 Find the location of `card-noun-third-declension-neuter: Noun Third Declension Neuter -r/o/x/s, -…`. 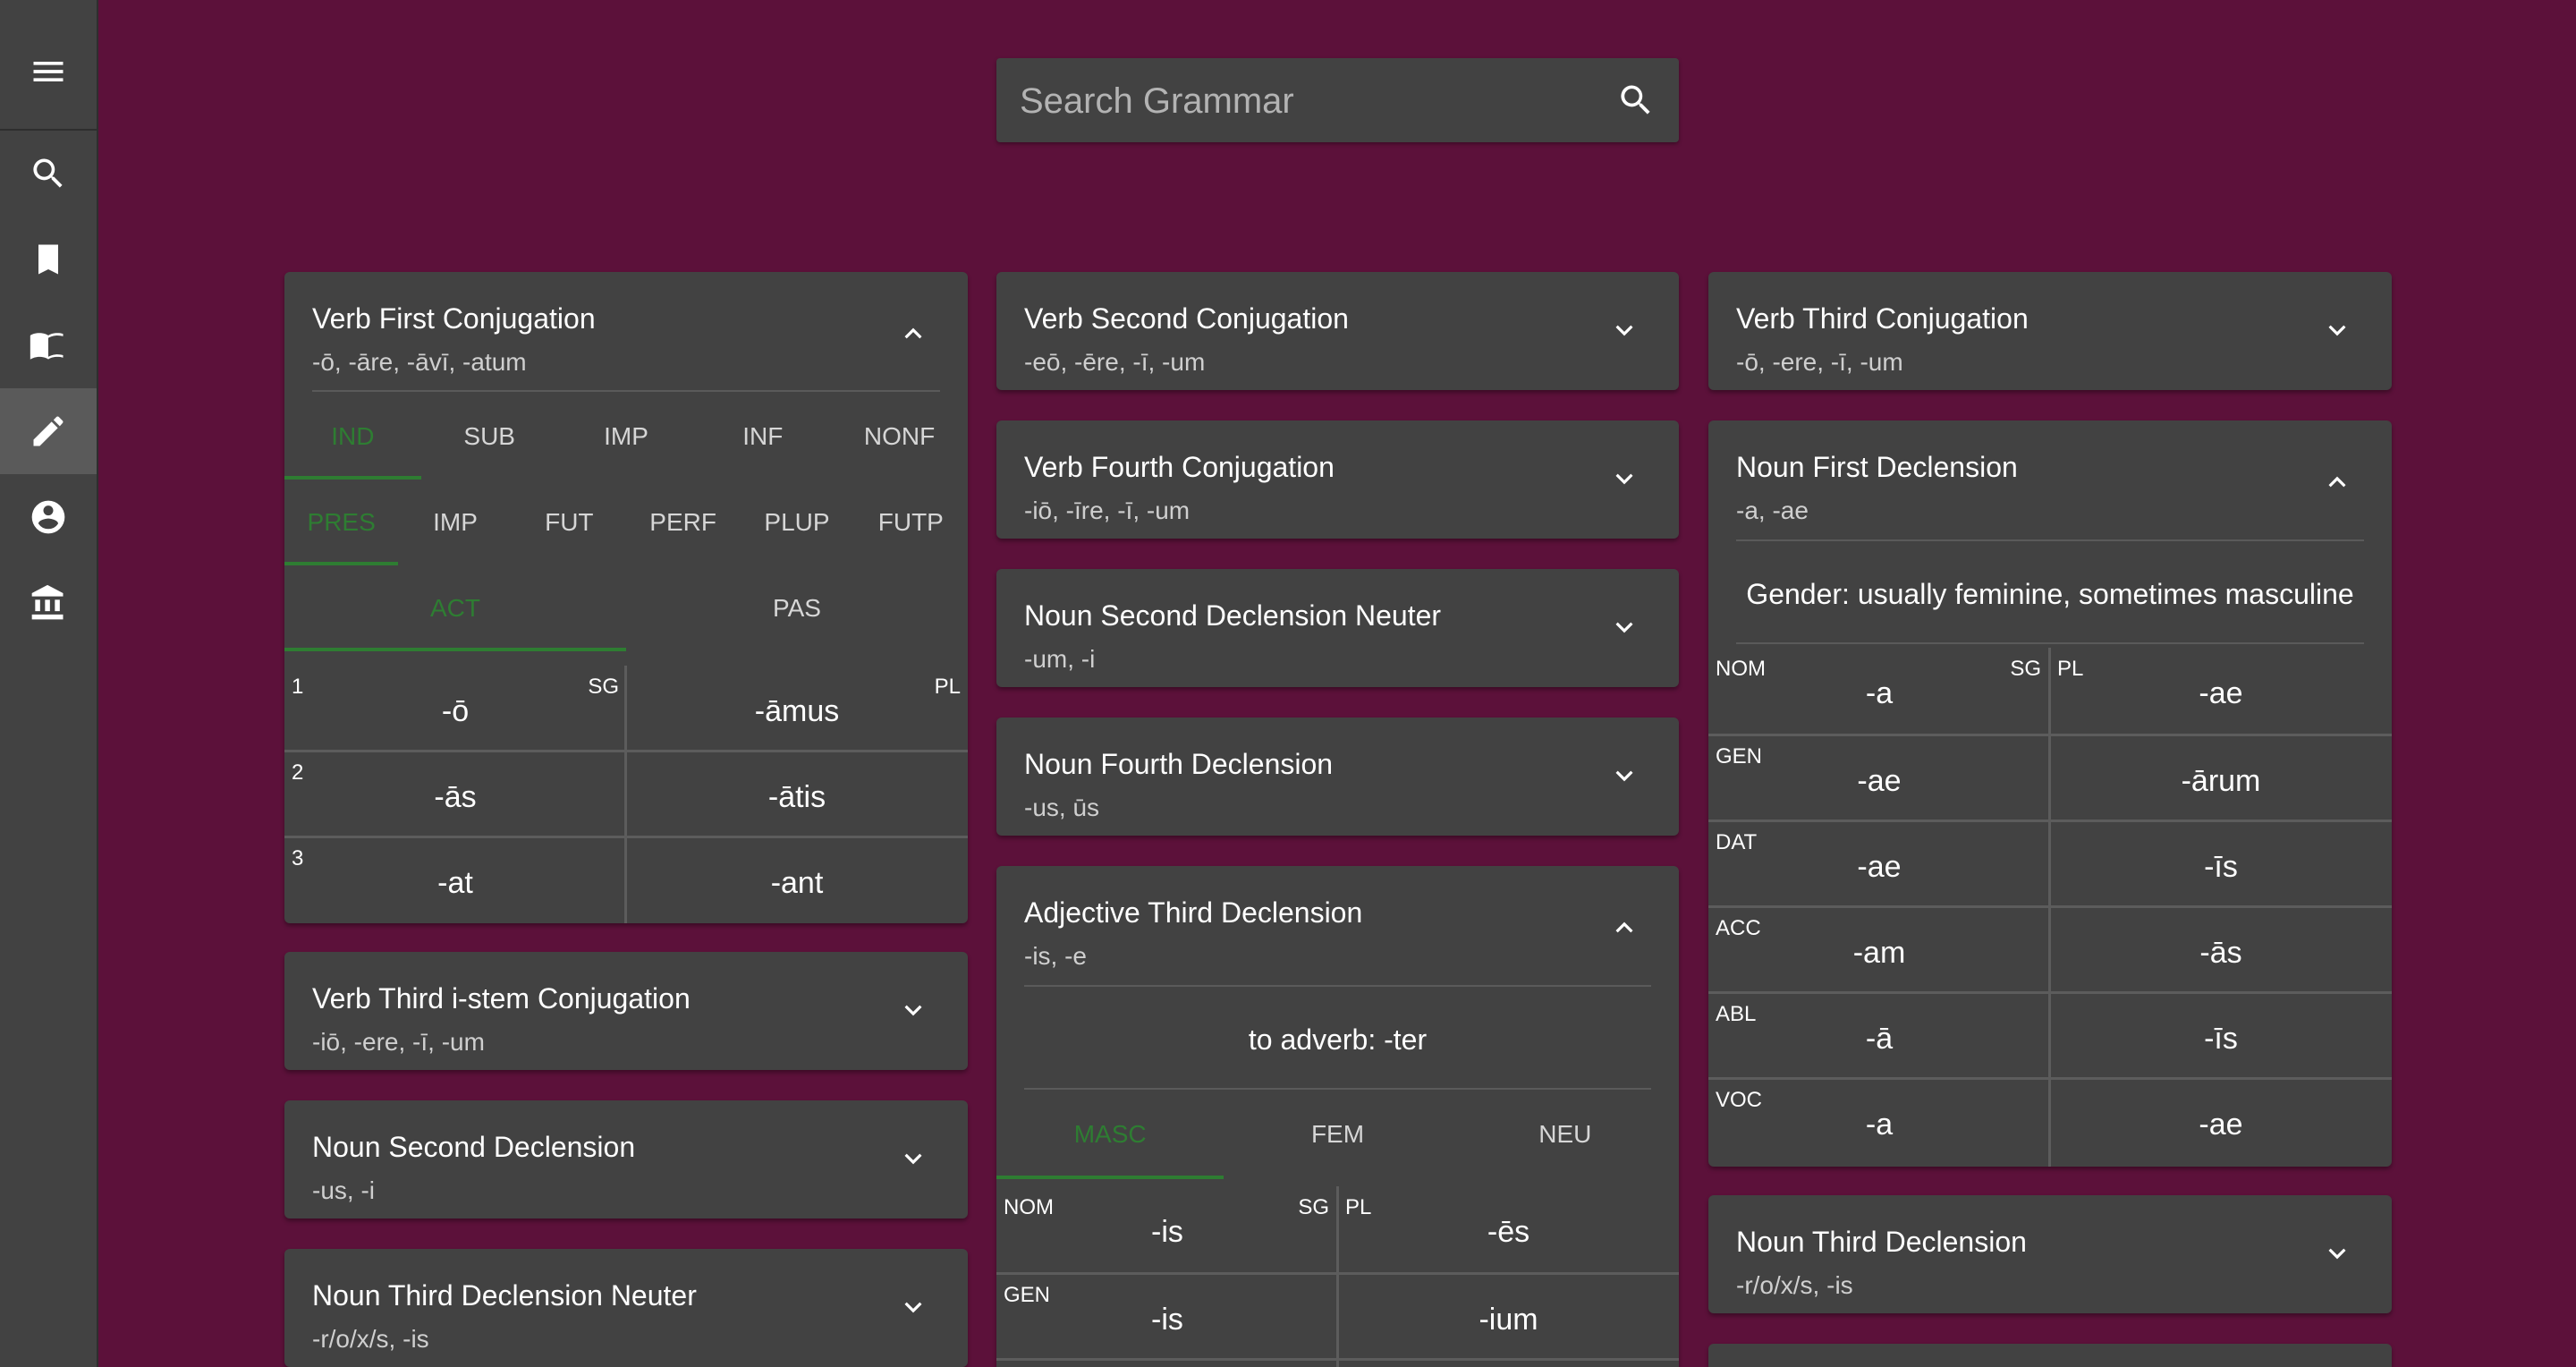

card-noun-third-declension-neuter: Noun Third Declension Neuter -r/o/x/s, -… is located at coordinates (626, 1308).